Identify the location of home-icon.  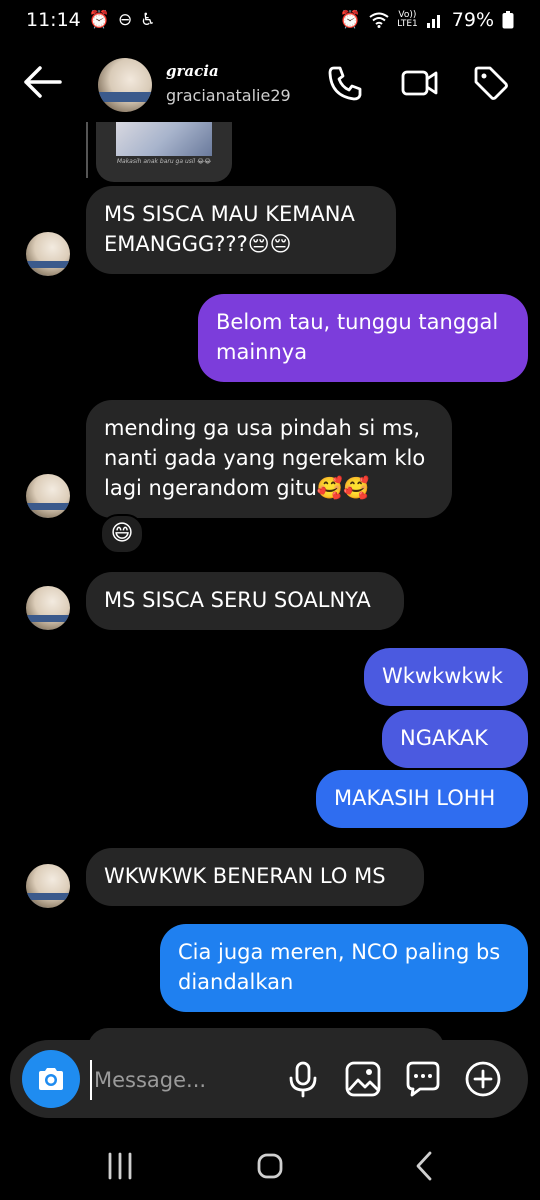
(270, 1166).